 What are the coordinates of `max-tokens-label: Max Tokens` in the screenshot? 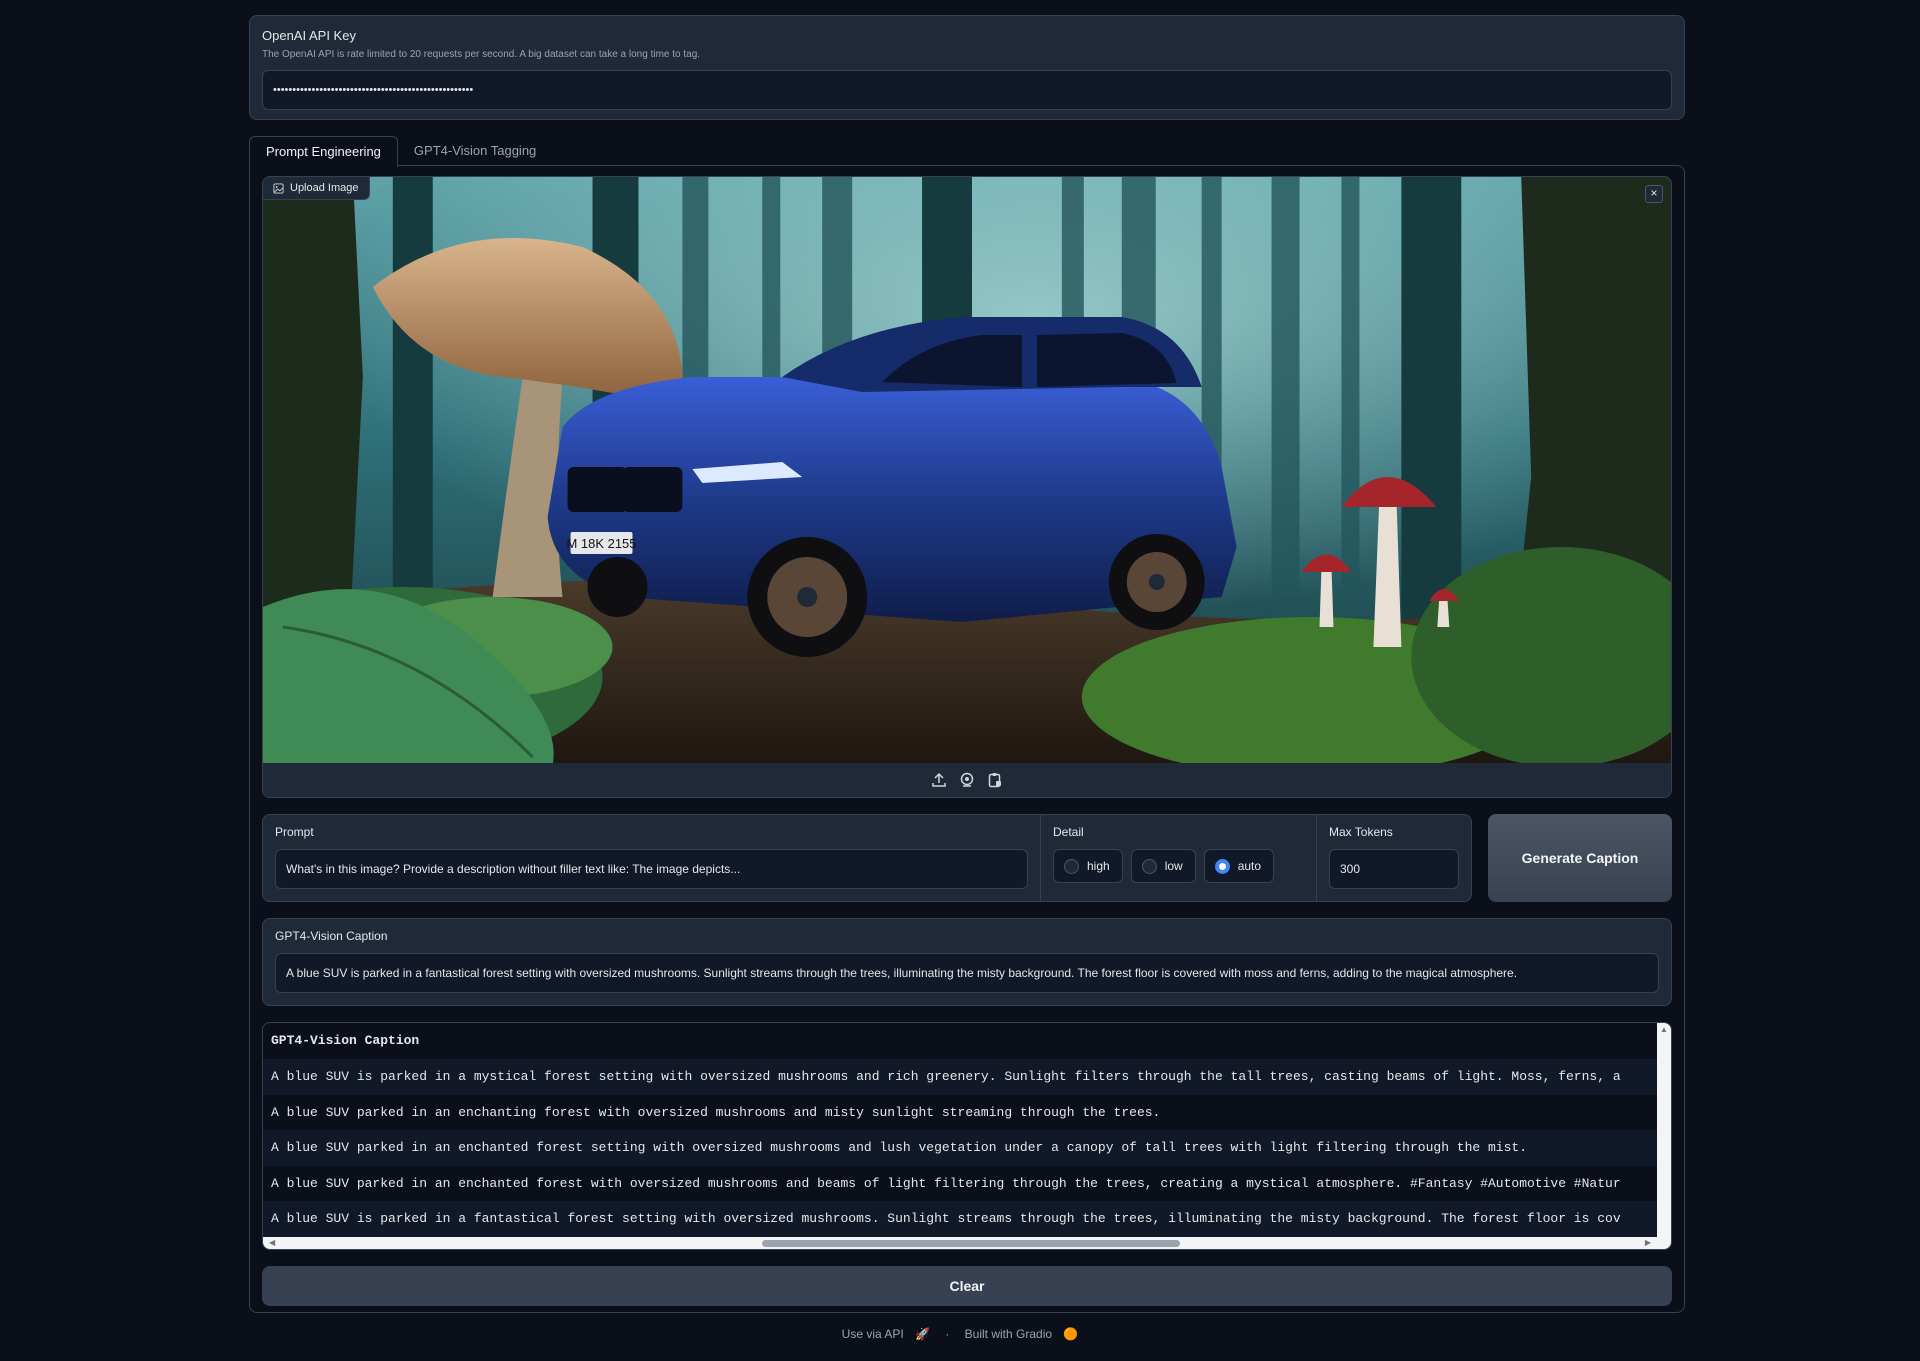 It's located at (1361, 832).